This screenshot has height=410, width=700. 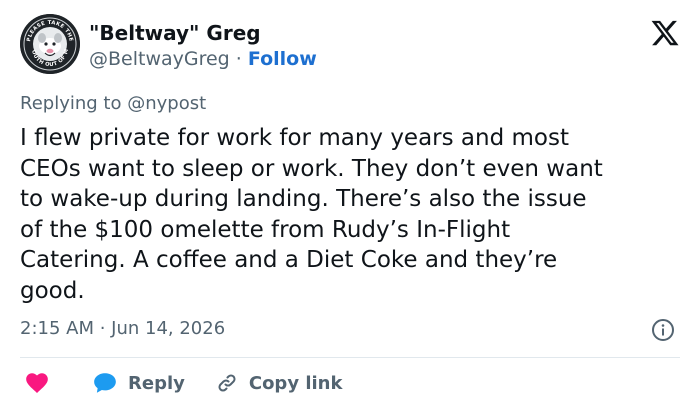 I want to click on copy-link-label: Copy link, so click(x=295, y=383).